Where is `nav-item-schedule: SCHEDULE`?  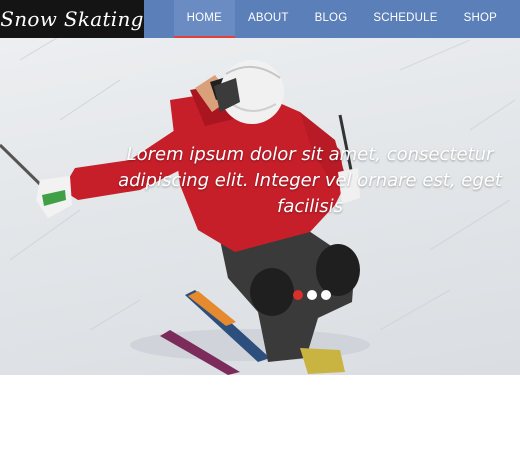
nav-item-schedule: SCHEDULE is located at coordinates (405, 19).